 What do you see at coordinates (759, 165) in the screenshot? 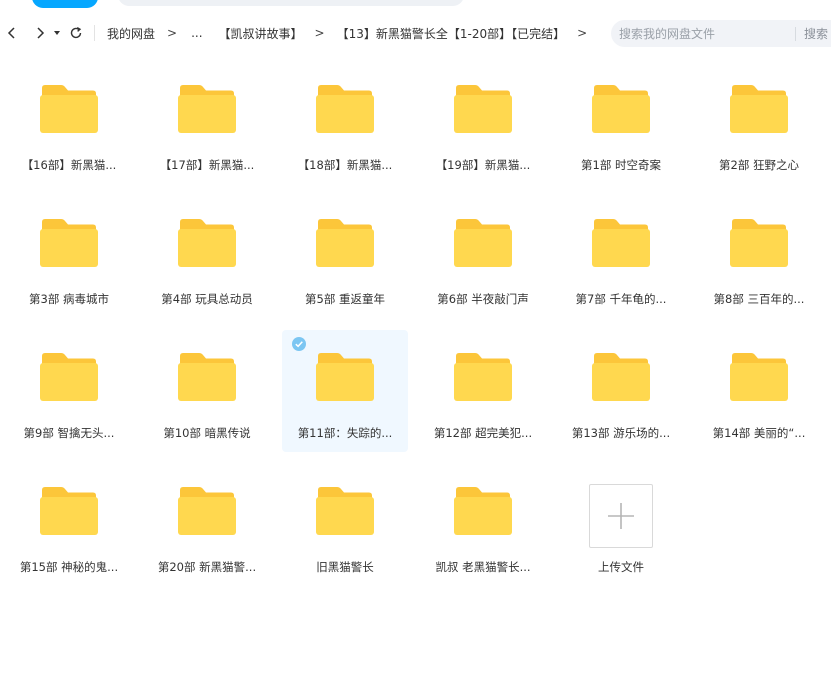
I see `folder-name: 第2部 狂野之心` at bounding box center [759, 165].